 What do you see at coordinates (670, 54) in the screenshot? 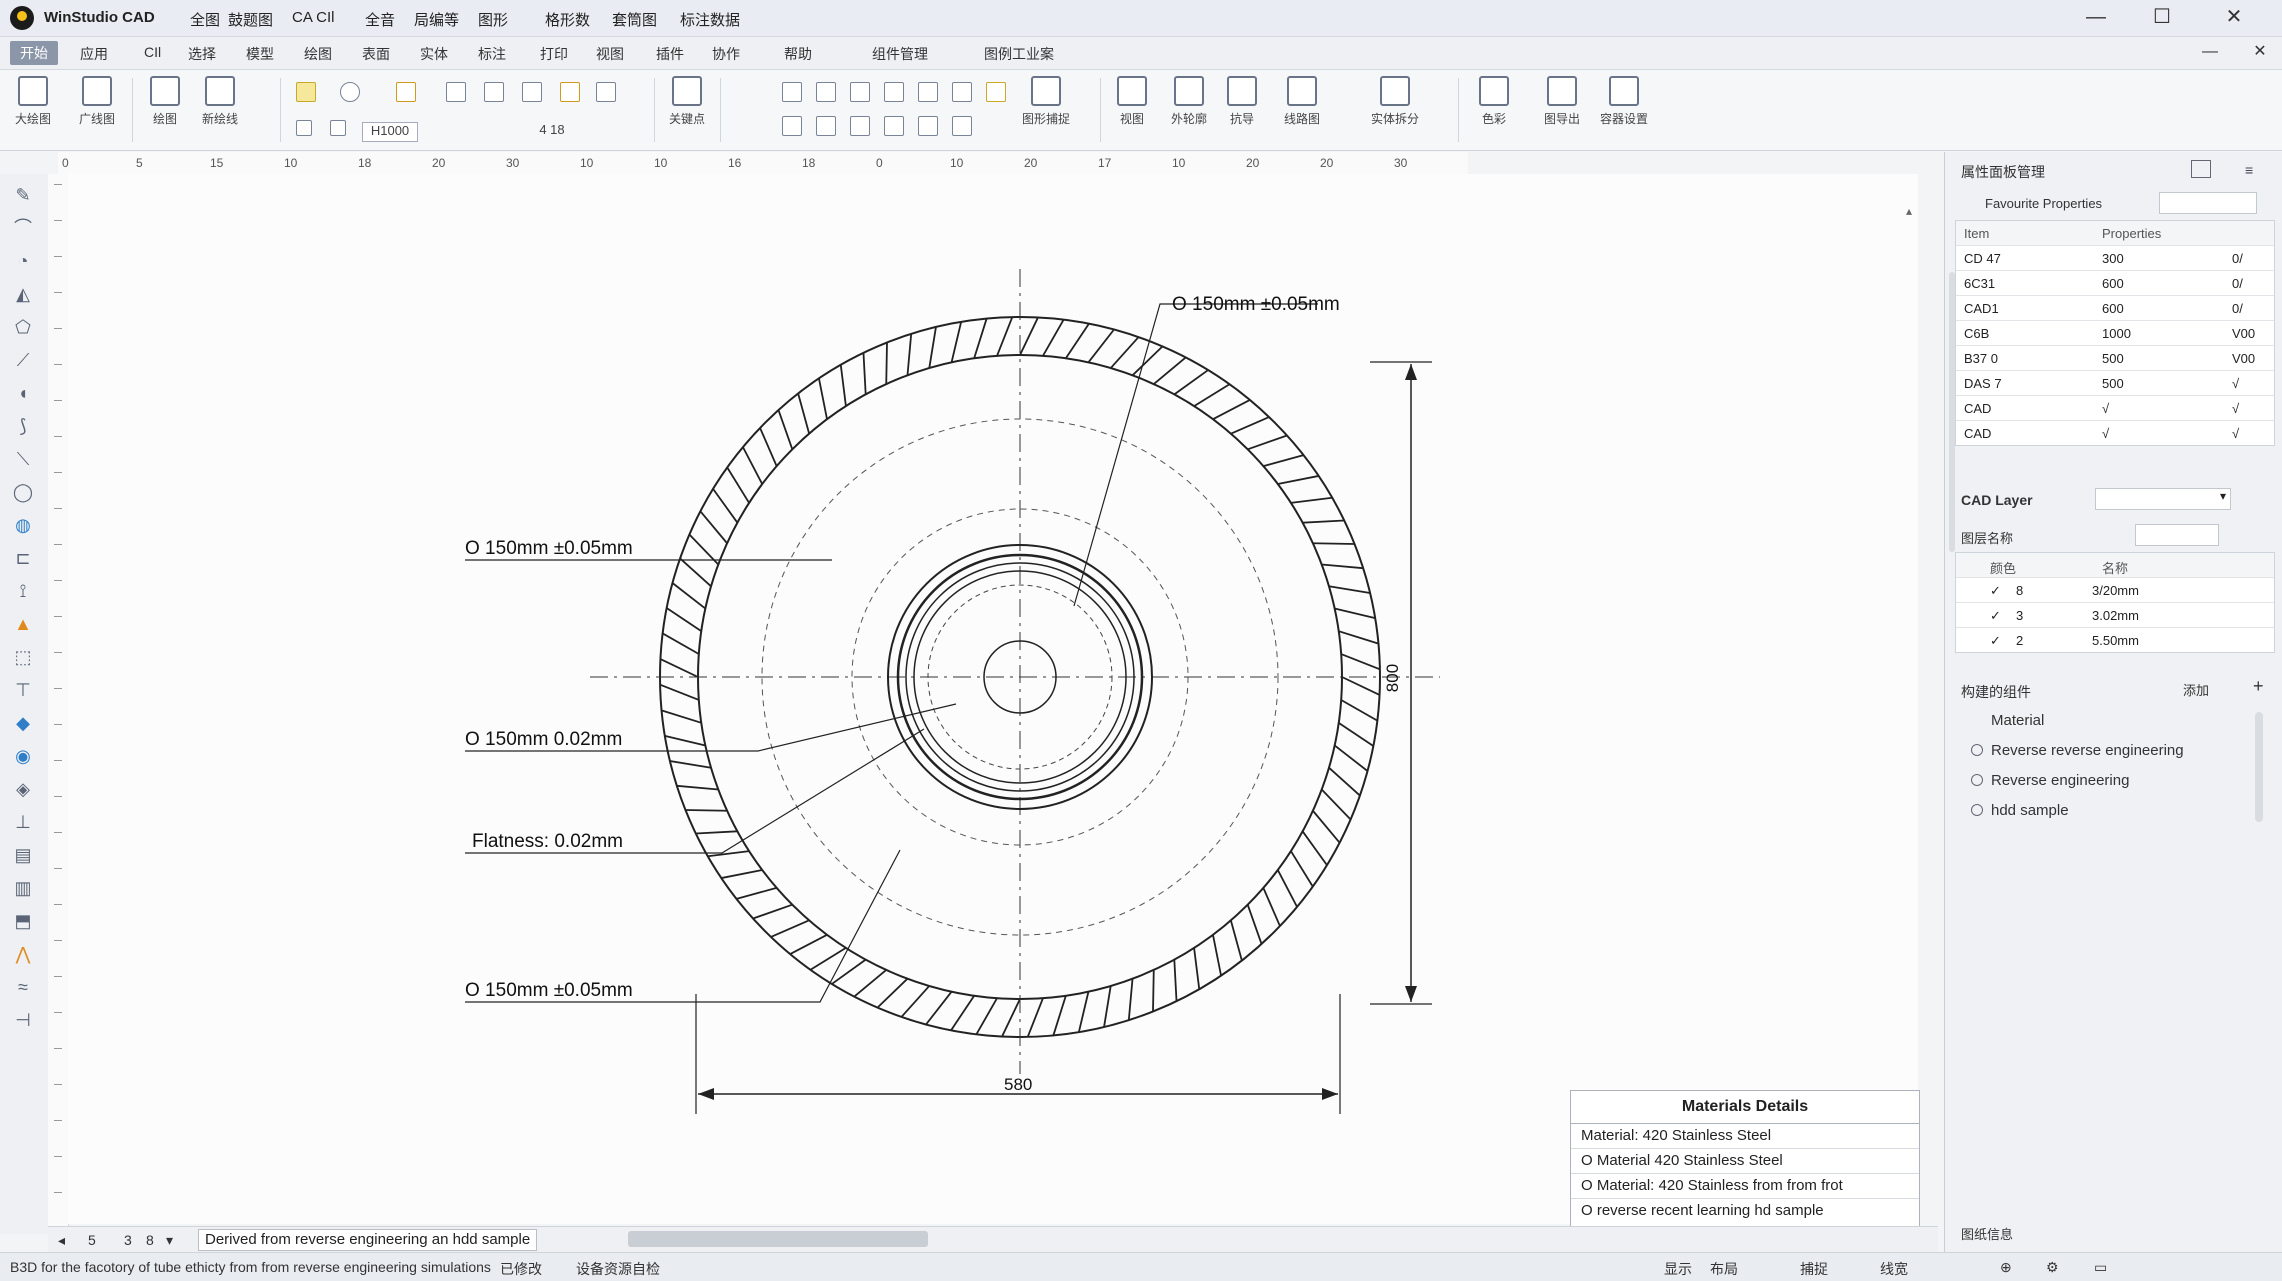
I see `tab-plugin: 插件` at bounding box center [670, 54].